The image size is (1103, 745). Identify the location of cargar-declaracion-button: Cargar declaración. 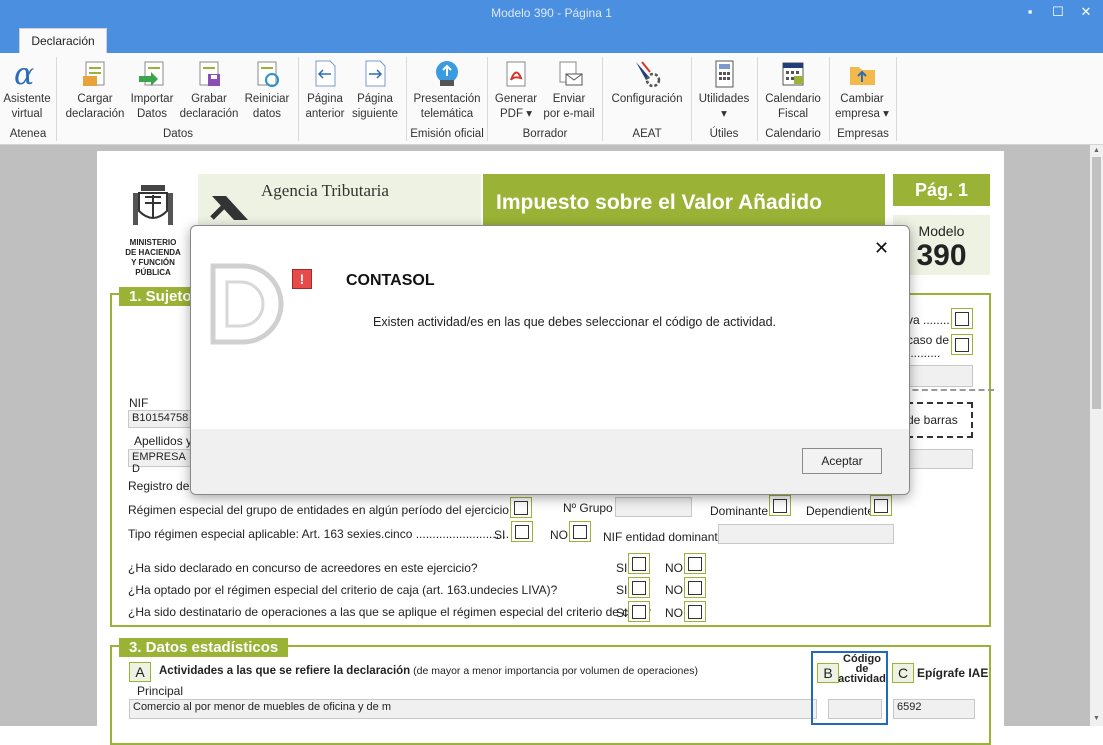
(95, 90).